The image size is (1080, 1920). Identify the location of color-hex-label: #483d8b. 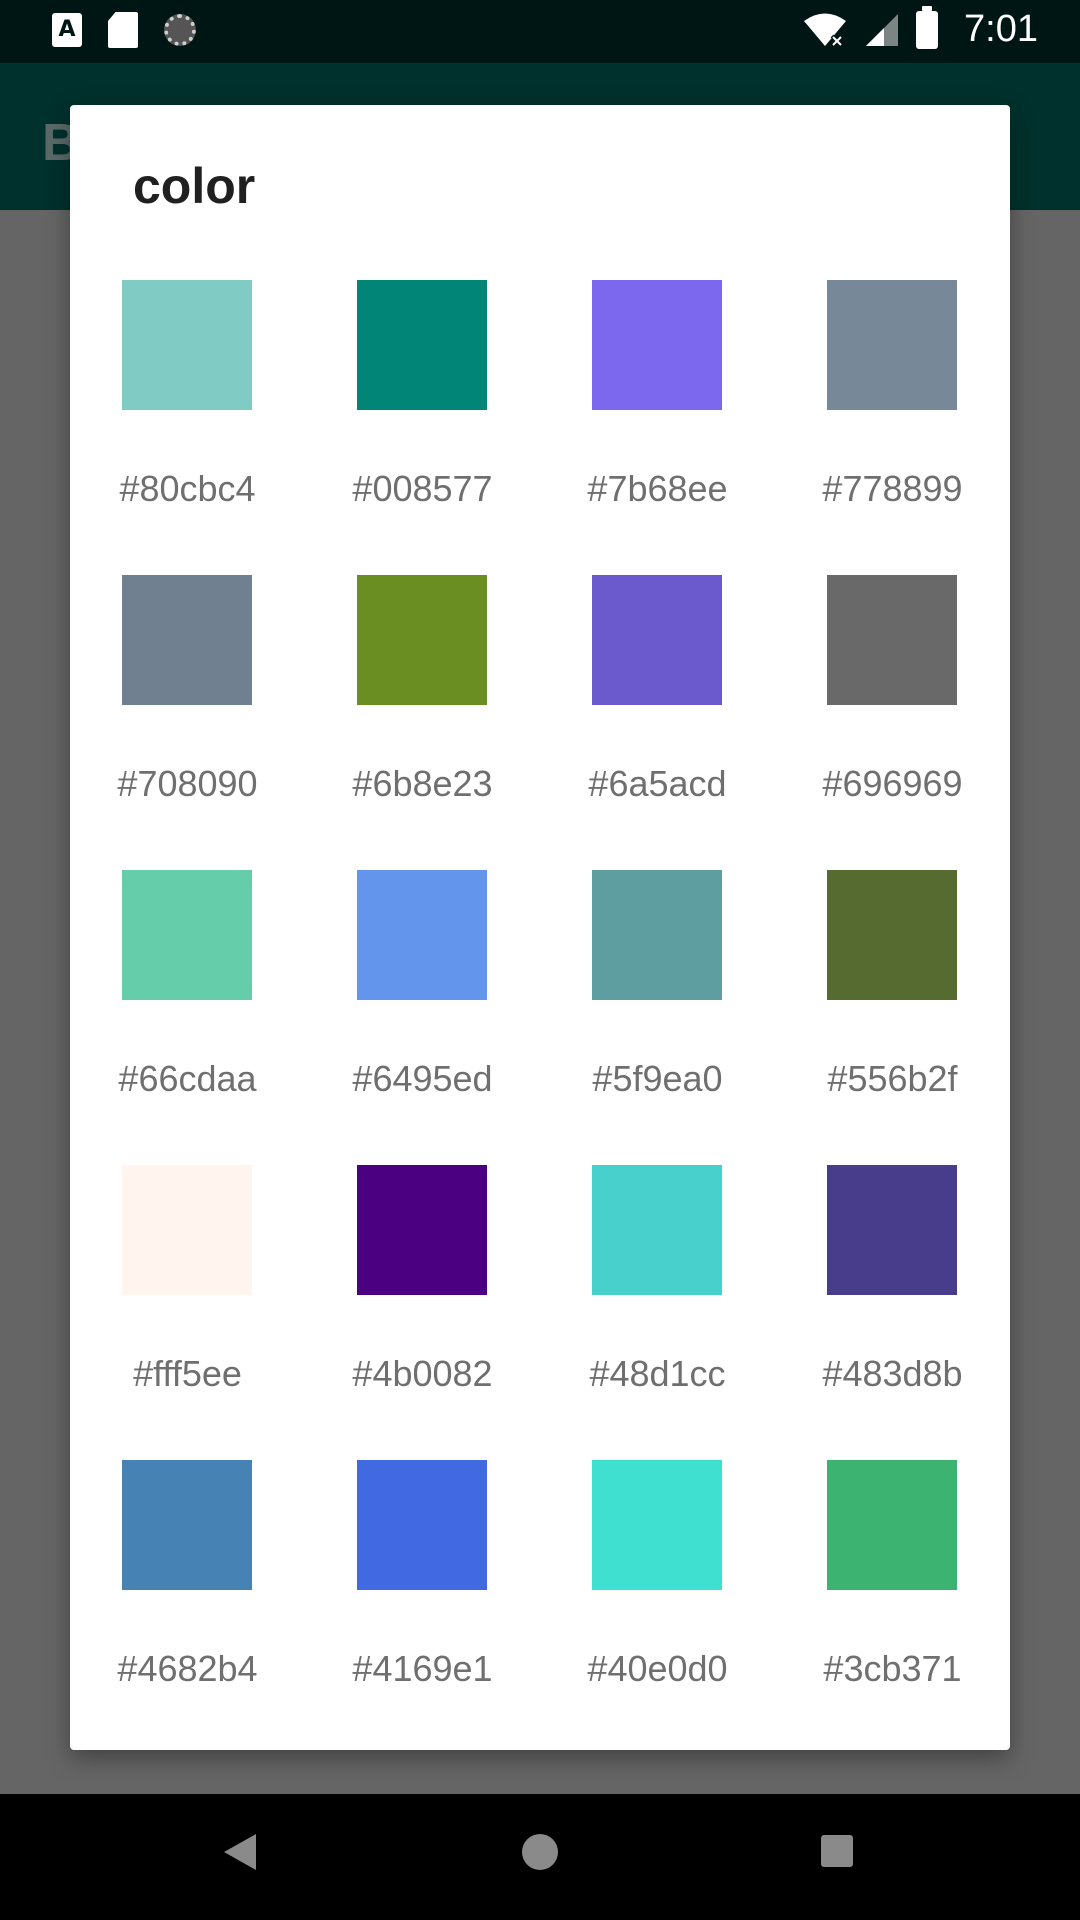
(892, 1373).